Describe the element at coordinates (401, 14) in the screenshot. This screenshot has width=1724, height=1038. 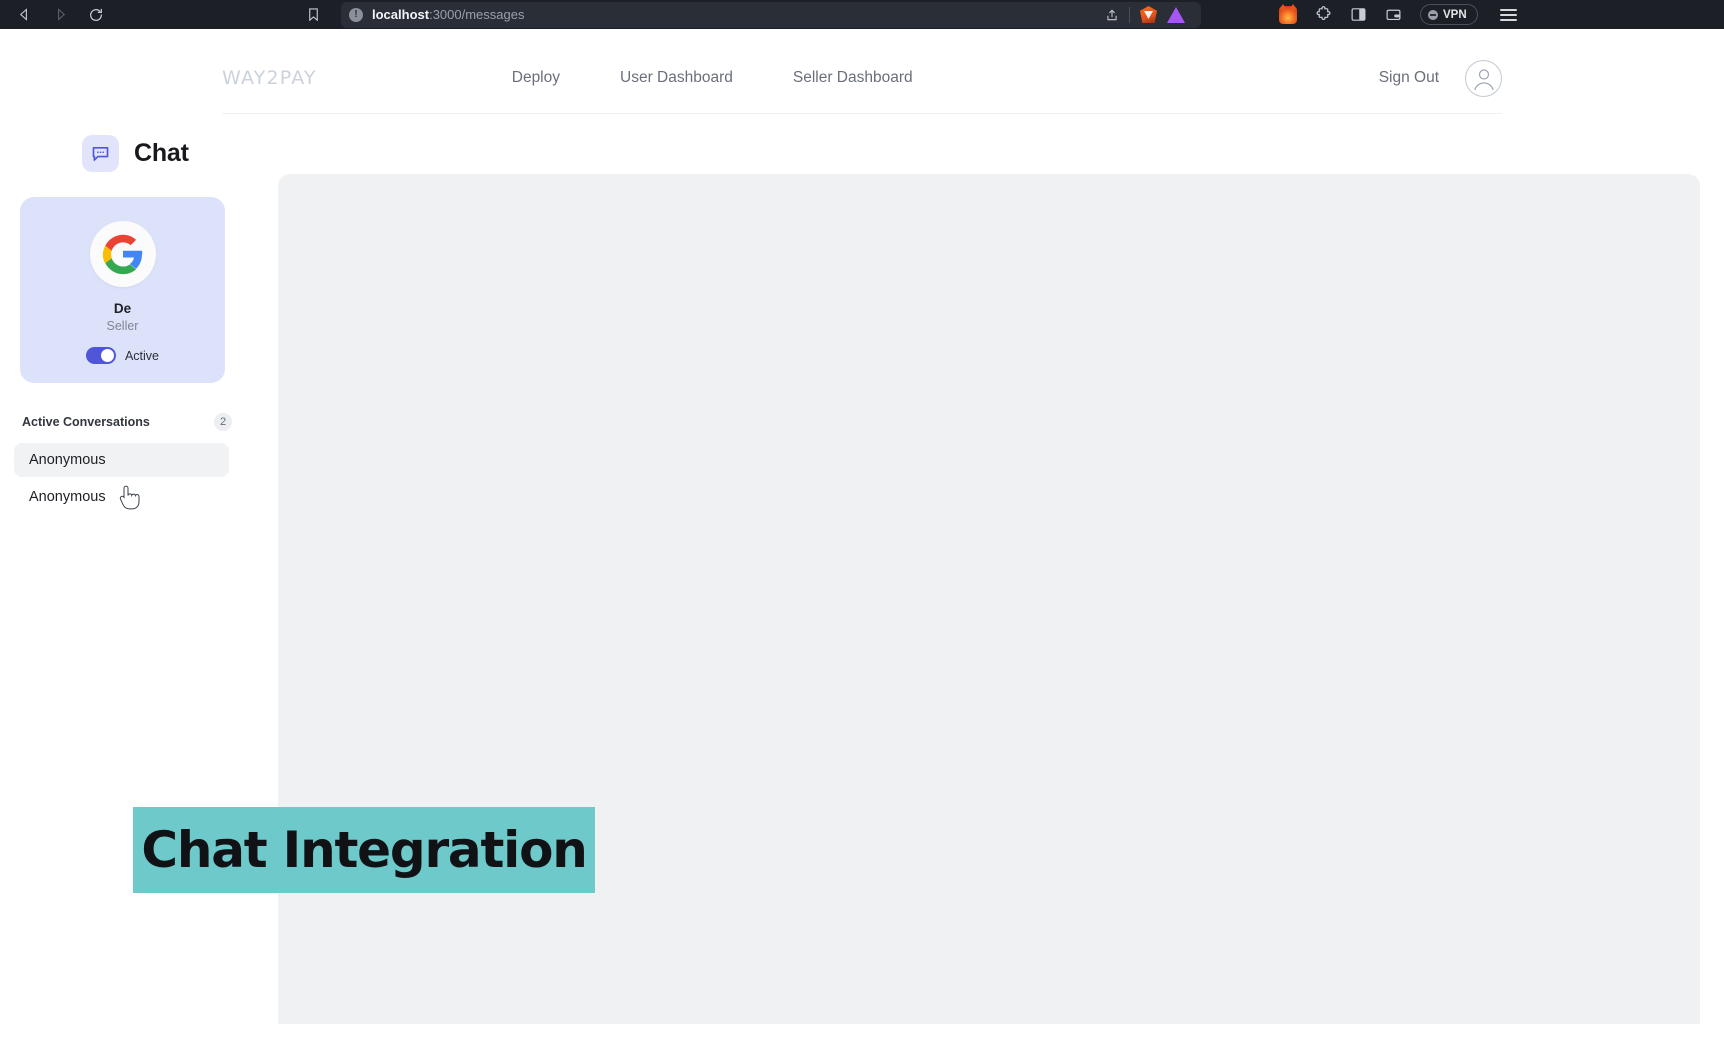
I see `url-host: localhost` at that location.